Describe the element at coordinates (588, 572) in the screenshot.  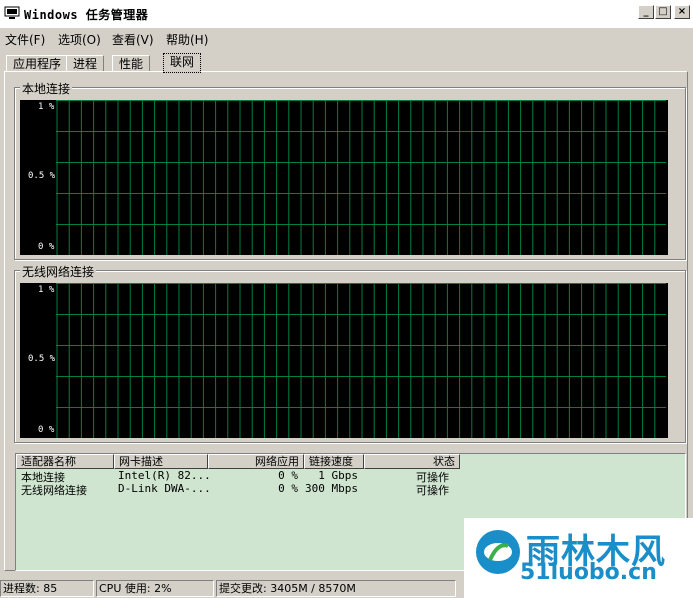
I see `watermark-url: 51luobo.cn` at that location.